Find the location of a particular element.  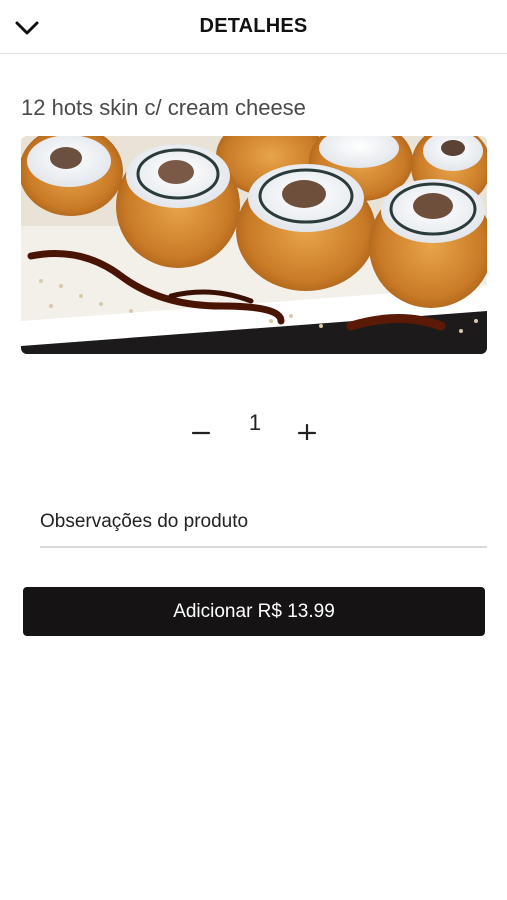

header-bar: DETALHES is located at coordinates (253, 27).